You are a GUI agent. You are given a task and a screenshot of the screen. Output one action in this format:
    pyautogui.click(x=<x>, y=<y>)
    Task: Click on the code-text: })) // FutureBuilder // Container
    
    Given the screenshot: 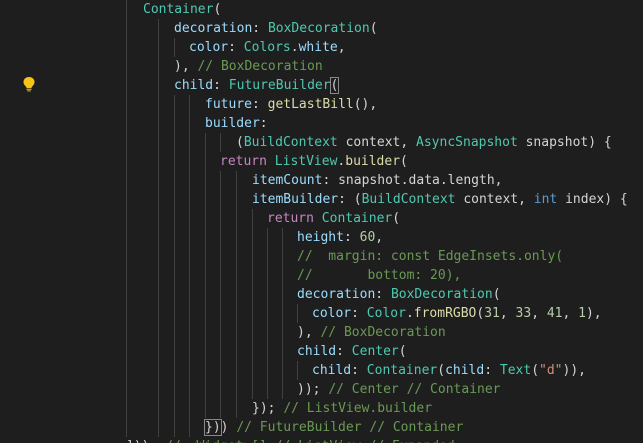 What is the action you would take?
    pyautogui.click(x=333, y=427)
    